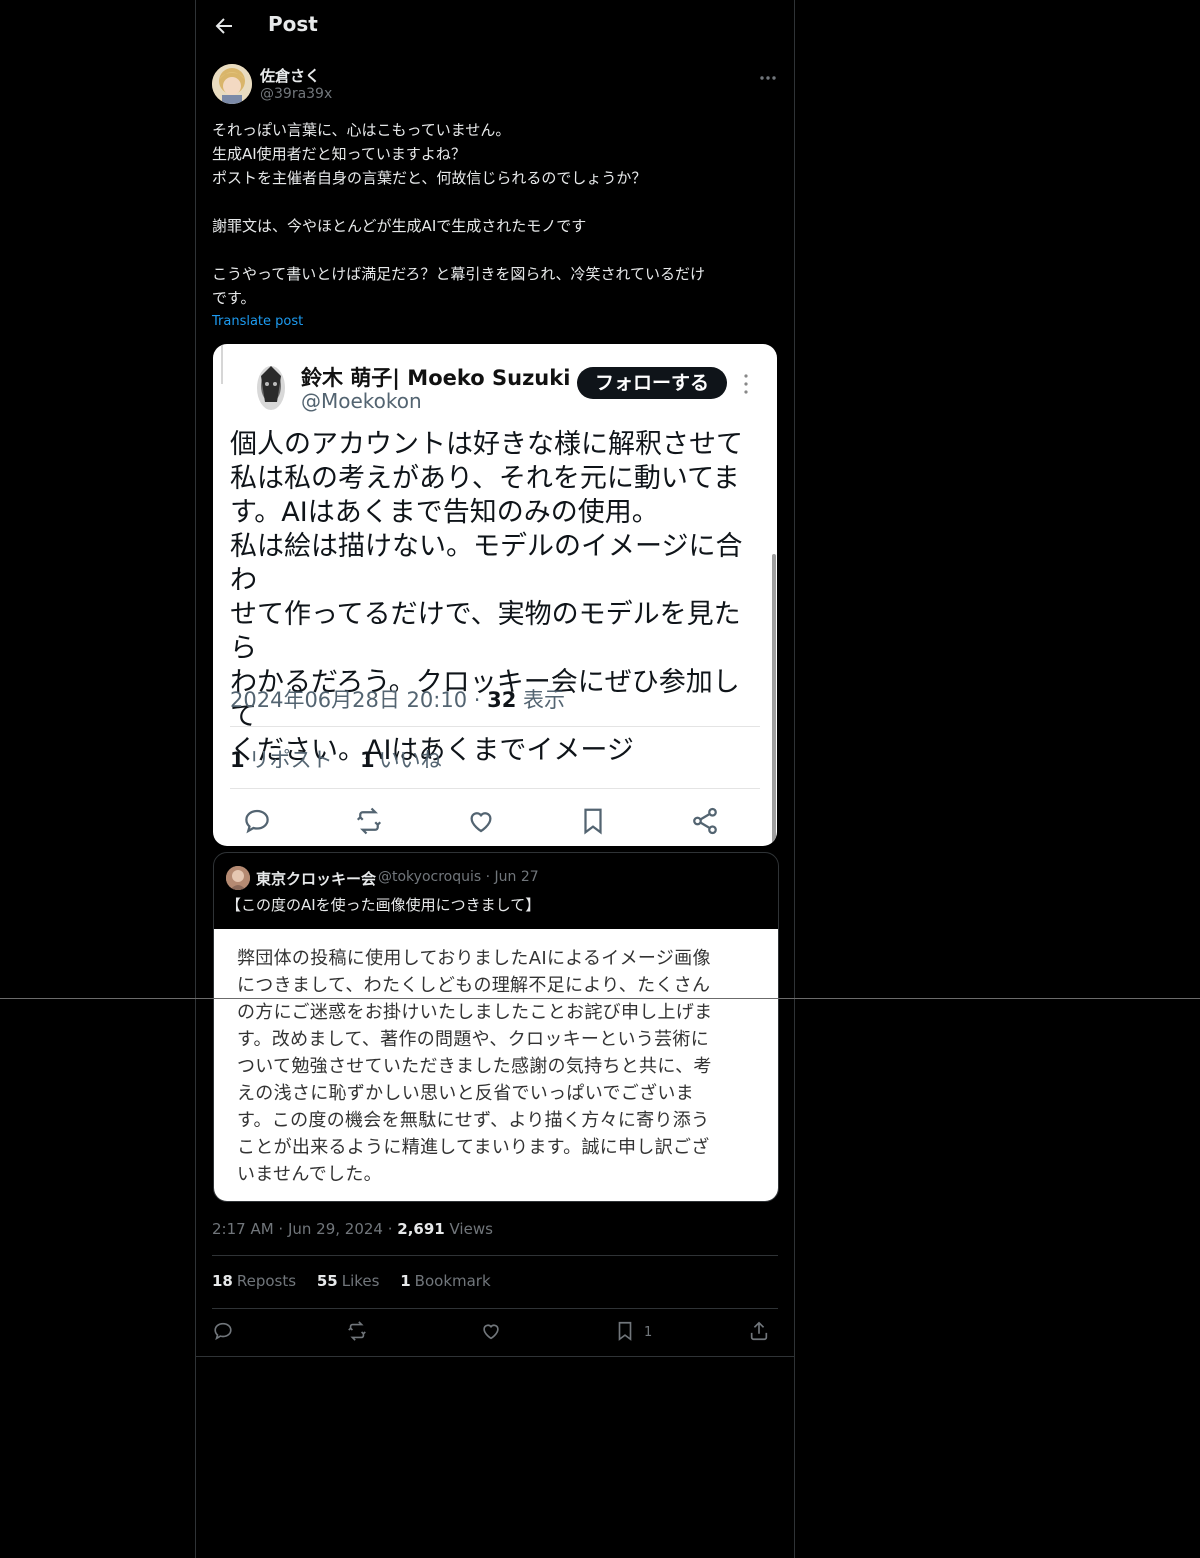 This screenshot has width=1200, height=1558. I want to click on screenshot-scrollbar, so click(774, 699).